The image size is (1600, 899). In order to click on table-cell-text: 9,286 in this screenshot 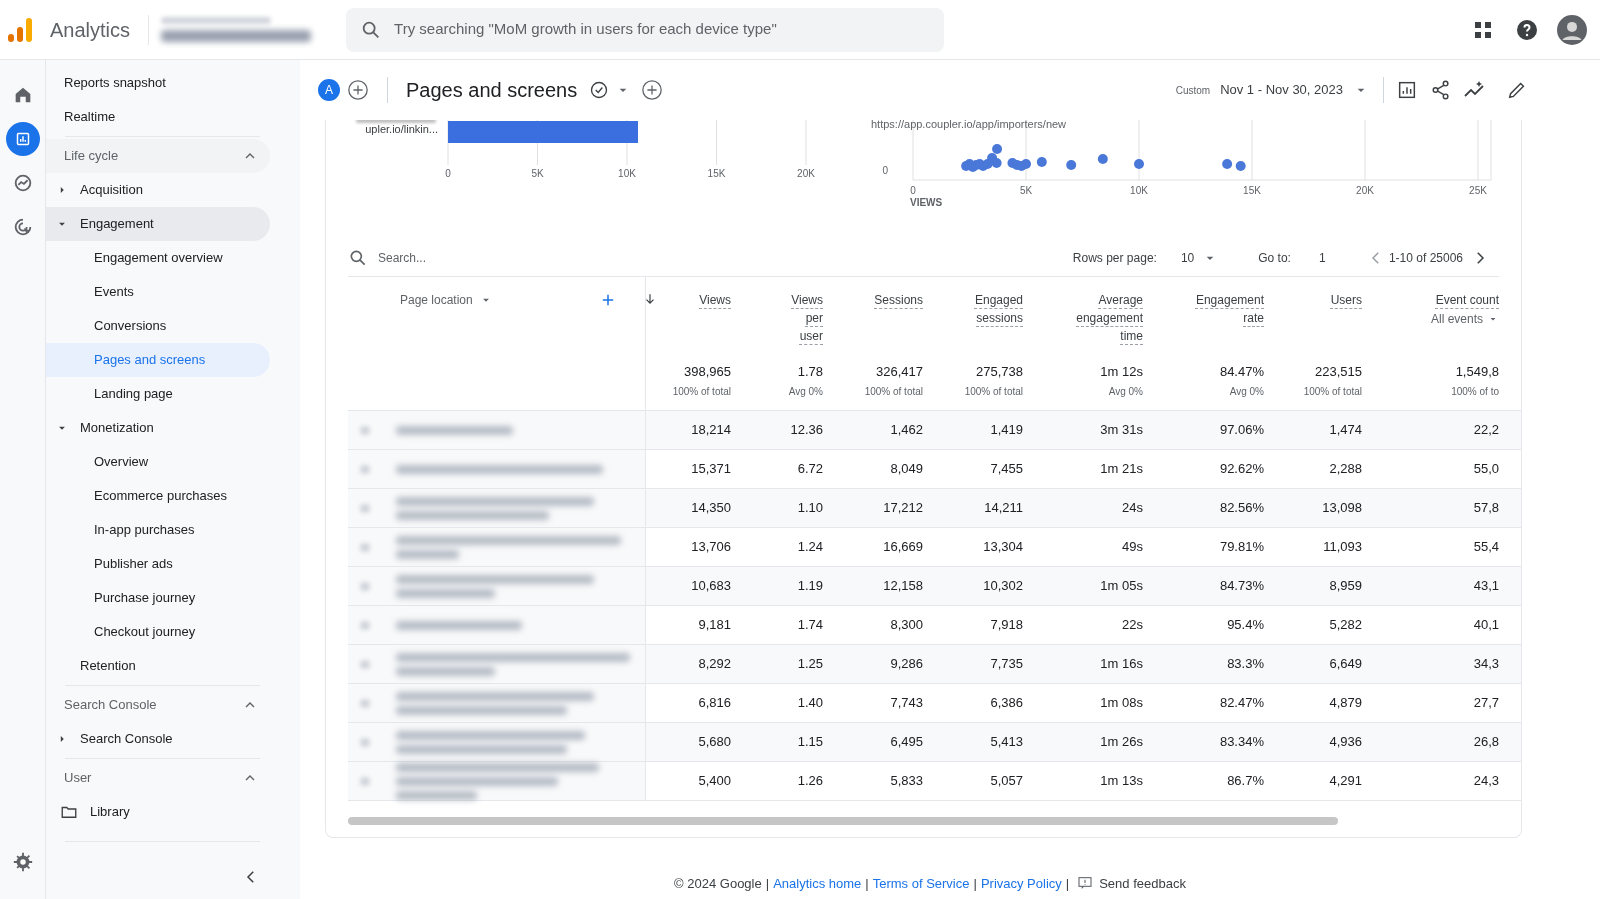, I will do `click(906, 664)`.